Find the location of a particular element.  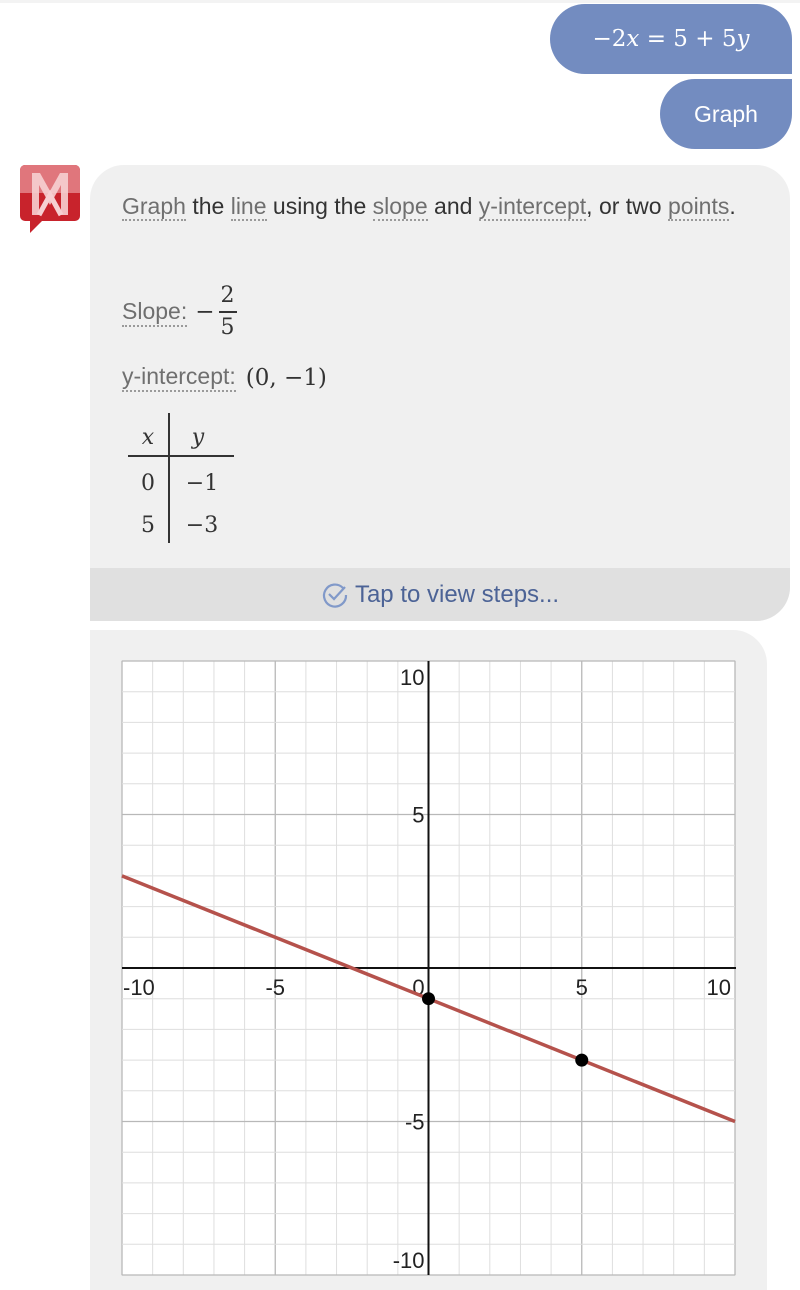

term-y-intercept: y-intercept is located at coordinates (532, 207).